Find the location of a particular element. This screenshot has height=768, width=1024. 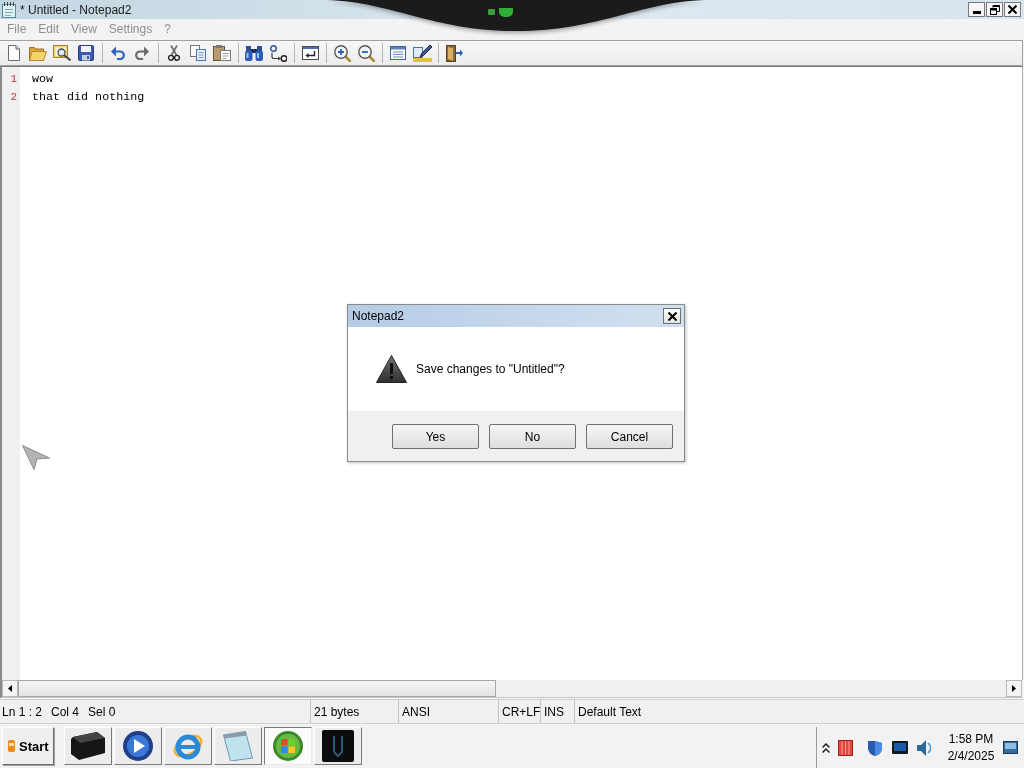

speaker-icon is located at coordinates (924, 747).